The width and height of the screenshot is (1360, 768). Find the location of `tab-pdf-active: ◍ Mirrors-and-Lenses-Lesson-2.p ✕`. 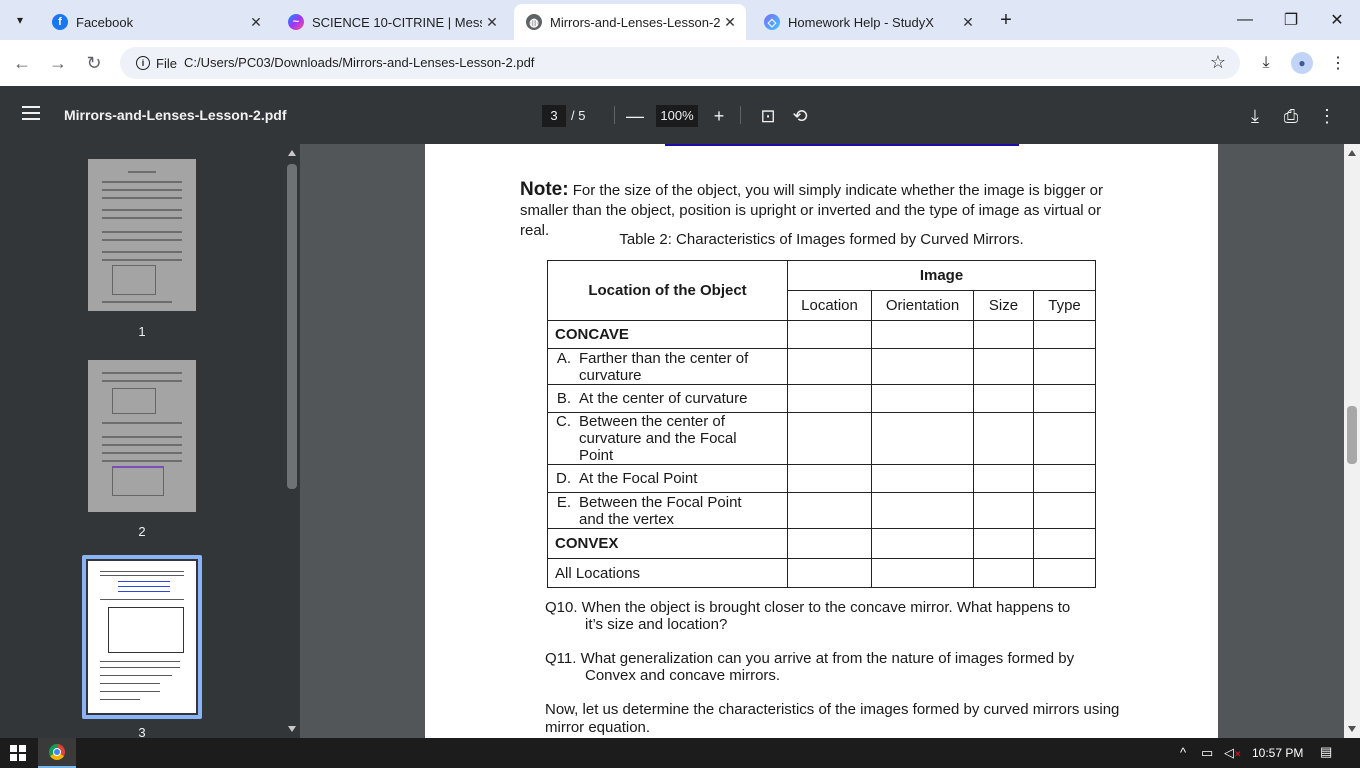

tab-pdf-active: ◍ Mirrors-and-Lenses-Lesson-2.p ✕ is located at coordinates (630, 22).